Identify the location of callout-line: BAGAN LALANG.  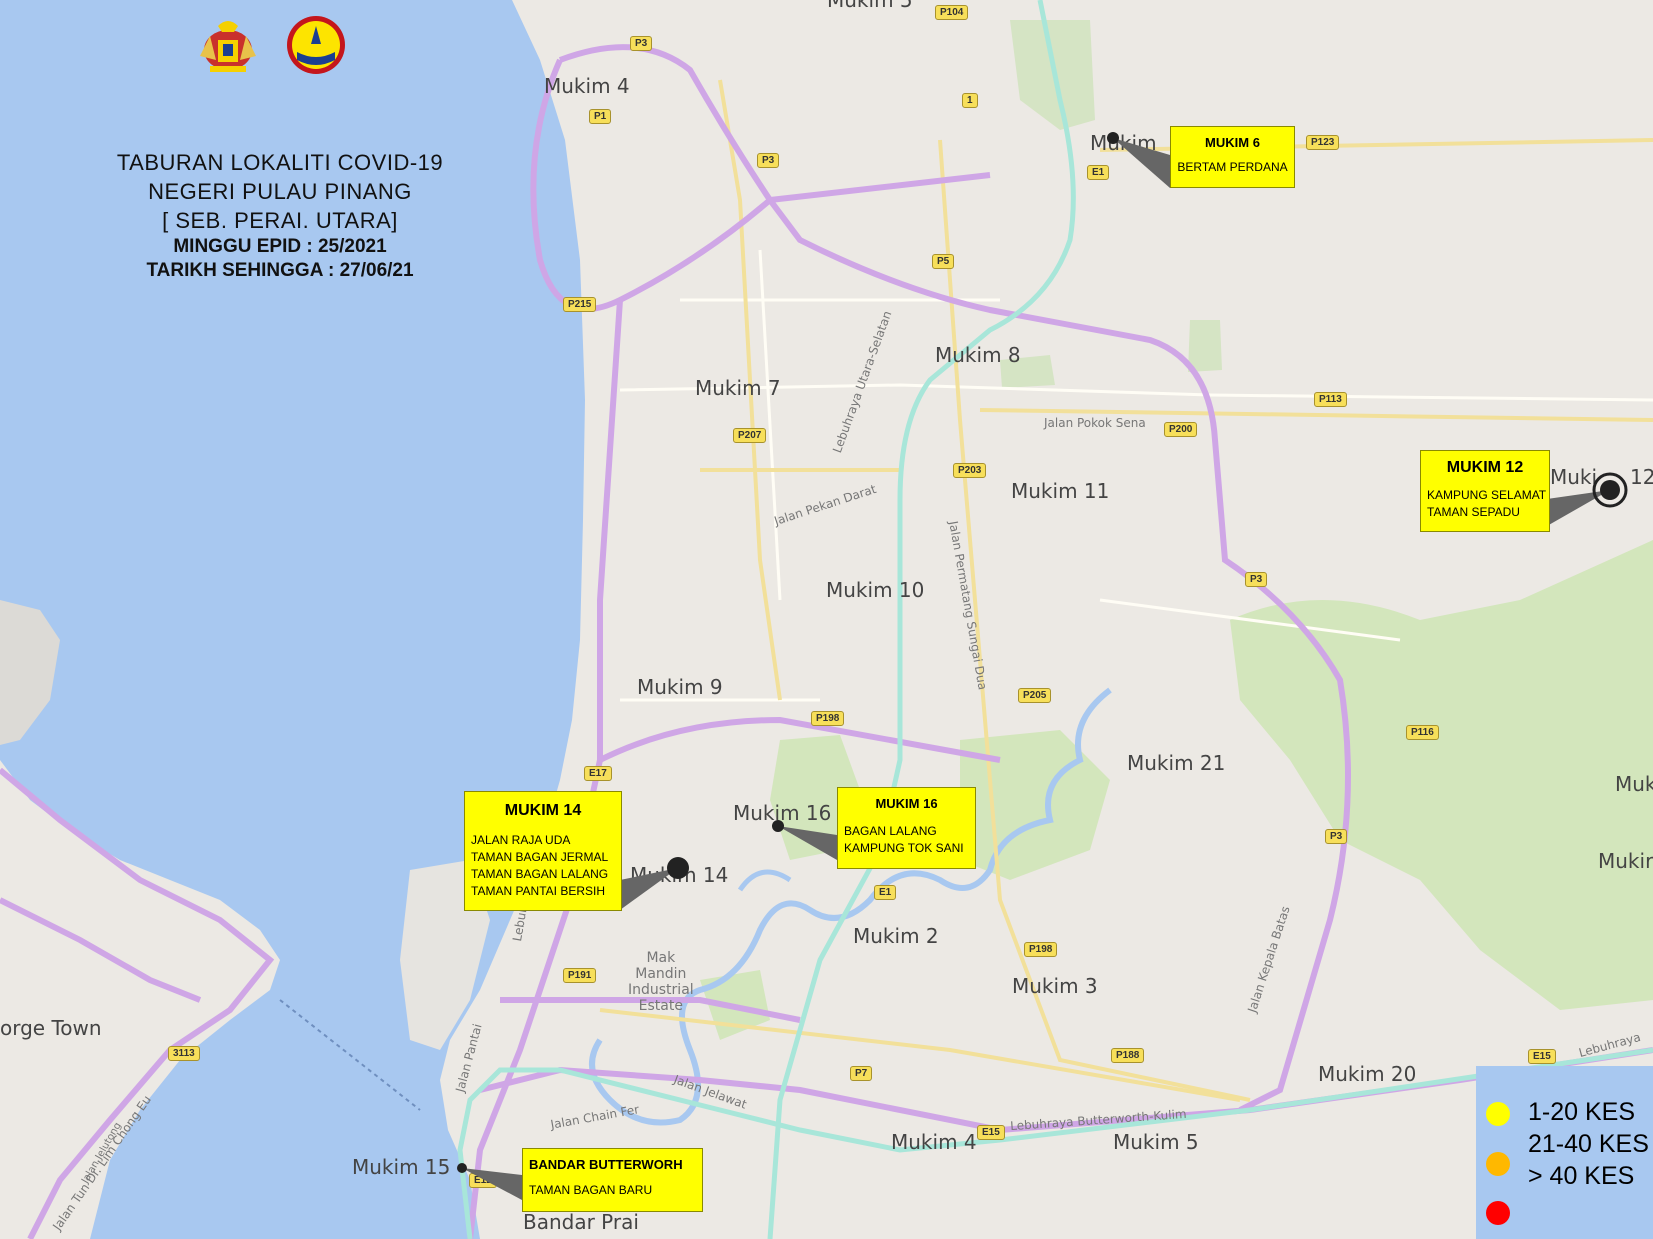
(890, 831).